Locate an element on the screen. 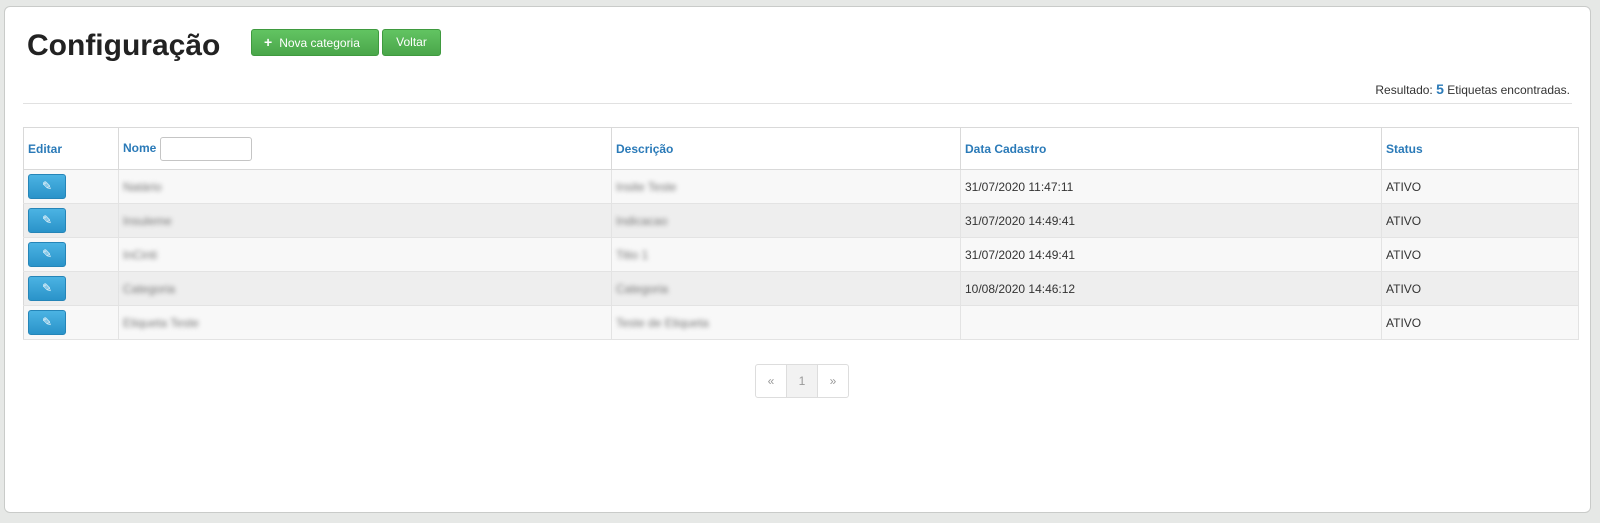 Image resolution: width=1600 pixels, height=523 pixels. descricao-value: Categoria is located at coordinates (642, 288).